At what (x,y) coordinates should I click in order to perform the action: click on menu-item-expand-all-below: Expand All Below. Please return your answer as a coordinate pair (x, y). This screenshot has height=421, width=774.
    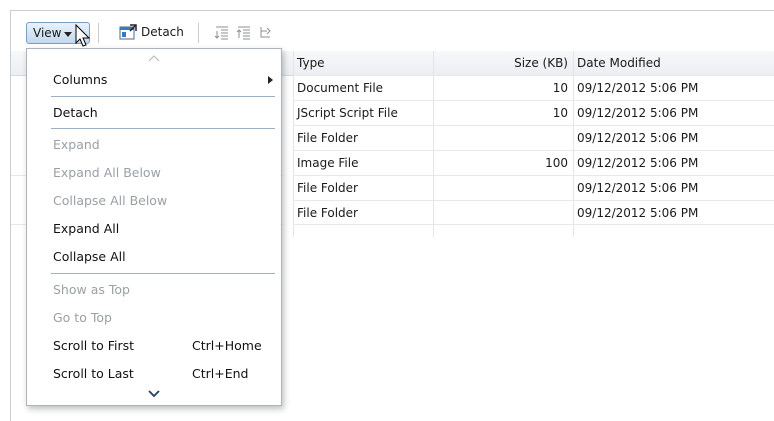
    Looking at the image, I should click on (154, 173).